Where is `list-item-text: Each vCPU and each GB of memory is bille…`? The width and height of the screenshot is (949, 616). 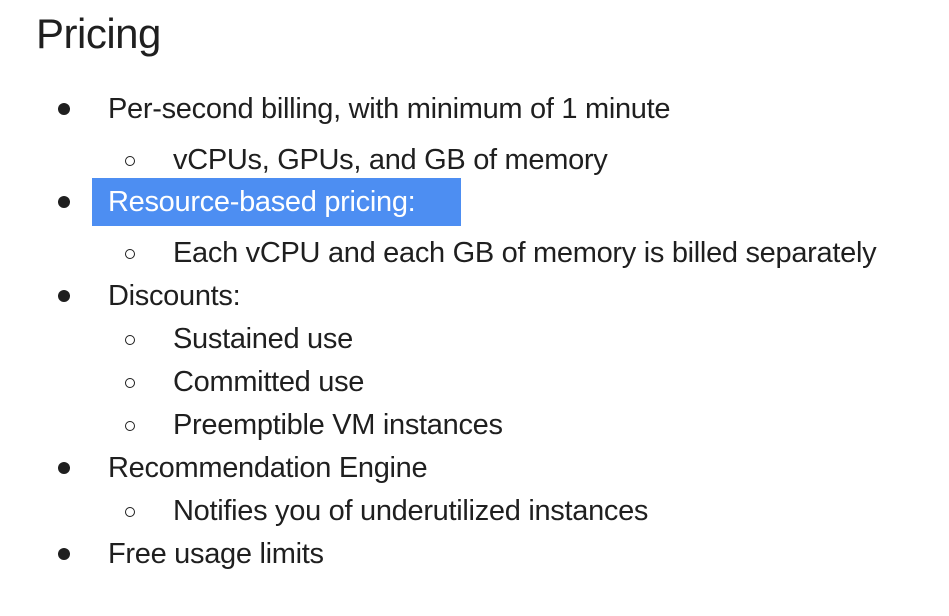
list-item-text: Each vCPU and each GB of memory is bille… is located at coordinates (525, 253).